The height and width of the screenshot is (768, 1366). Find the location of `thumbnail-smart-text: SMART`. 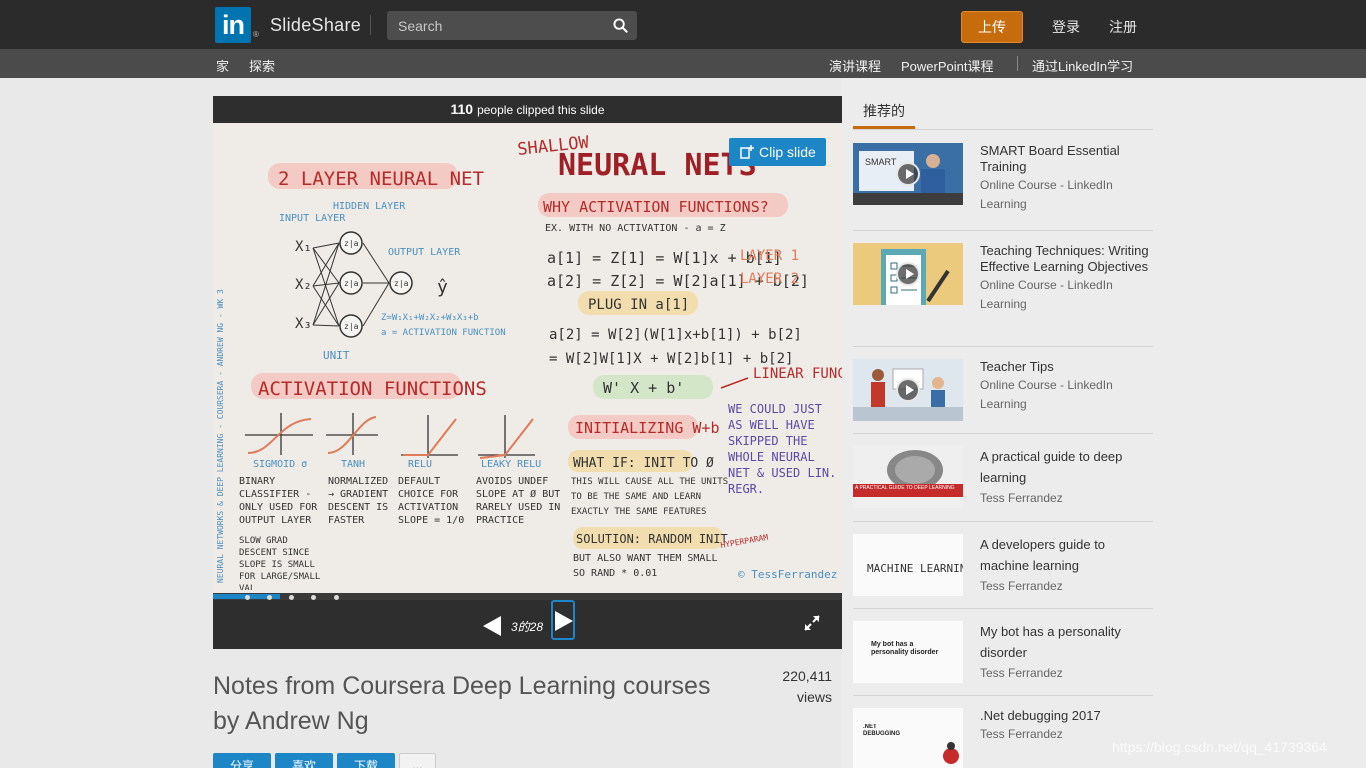

thumbnail-smart-text: SMART is located at coordinates (881, 162).